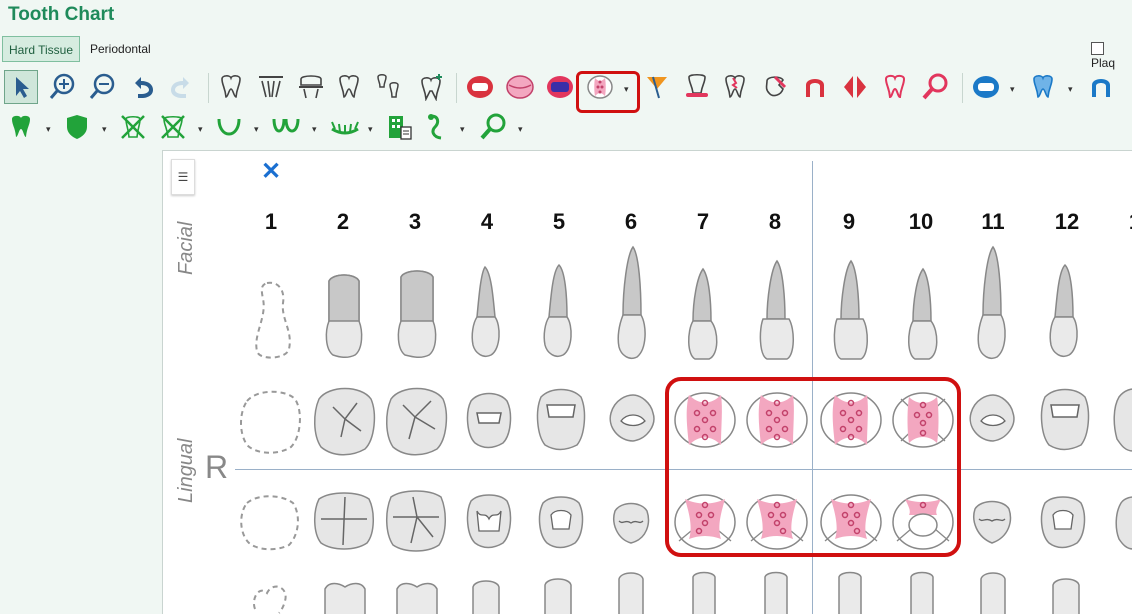 This screenshot has height=614, width=1132. Describe the element at coordinates (559, 87) in the screenshot. I see `pink-tool-3-button` at that location.